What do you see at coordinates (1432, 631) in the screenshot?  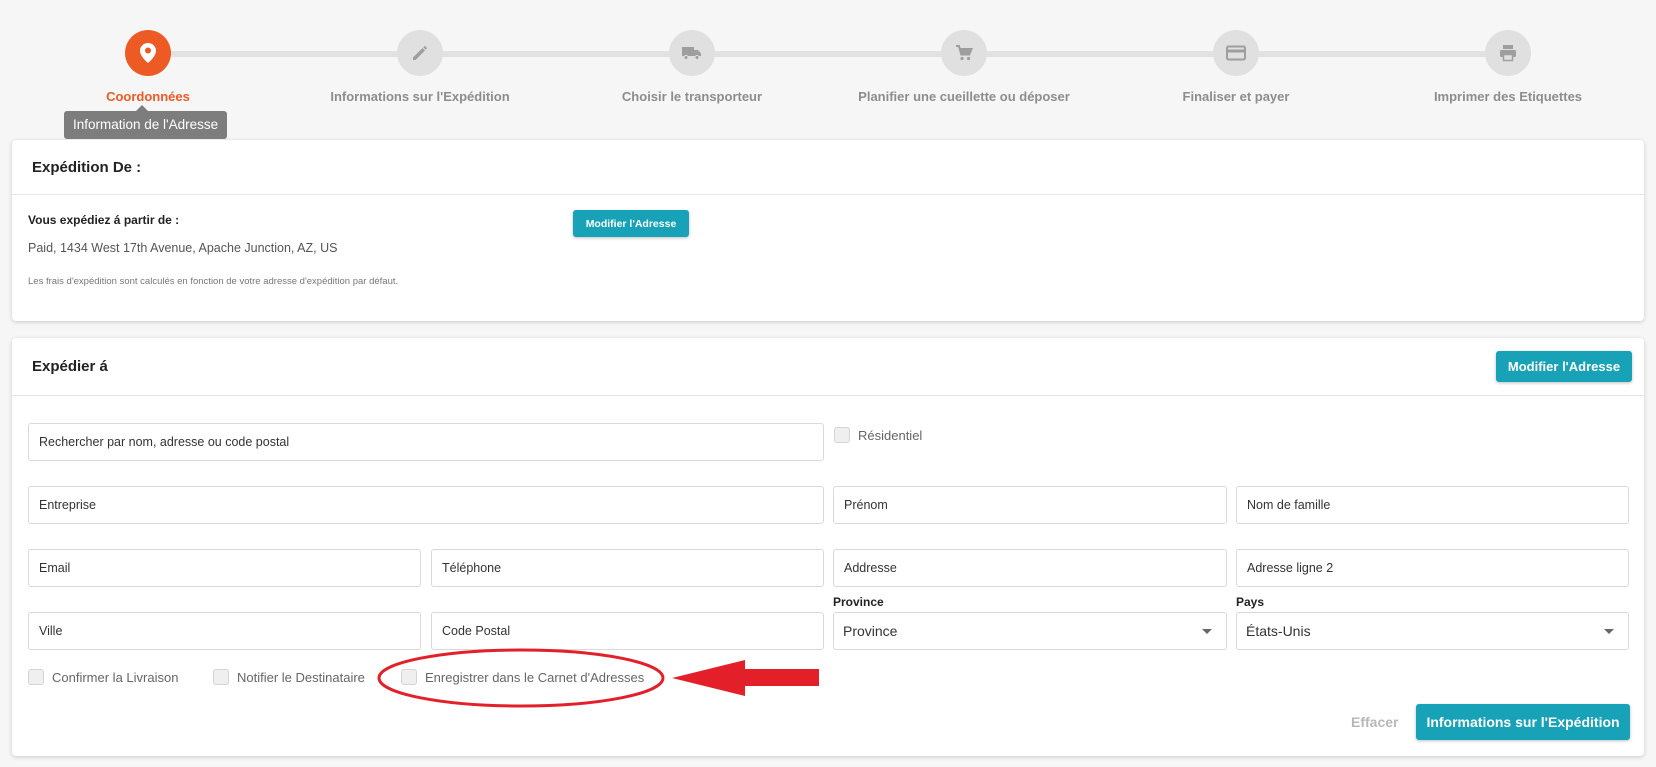 I see `country-select: États-Unis` at bounding box center [1432, 631].